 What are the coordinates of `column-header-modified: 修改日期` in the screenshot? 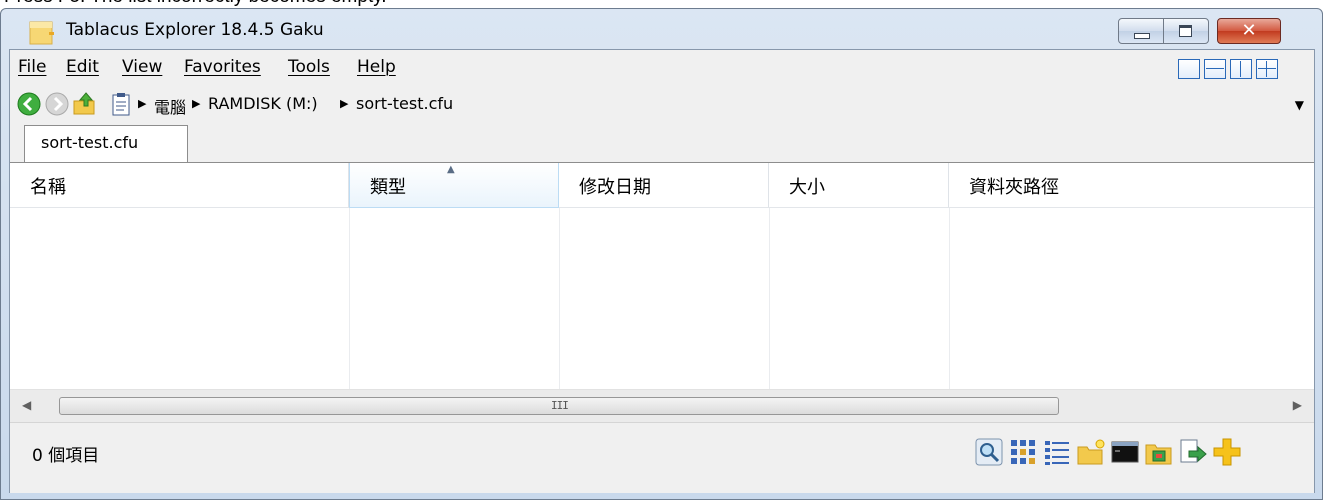 It's located at (664, 185).